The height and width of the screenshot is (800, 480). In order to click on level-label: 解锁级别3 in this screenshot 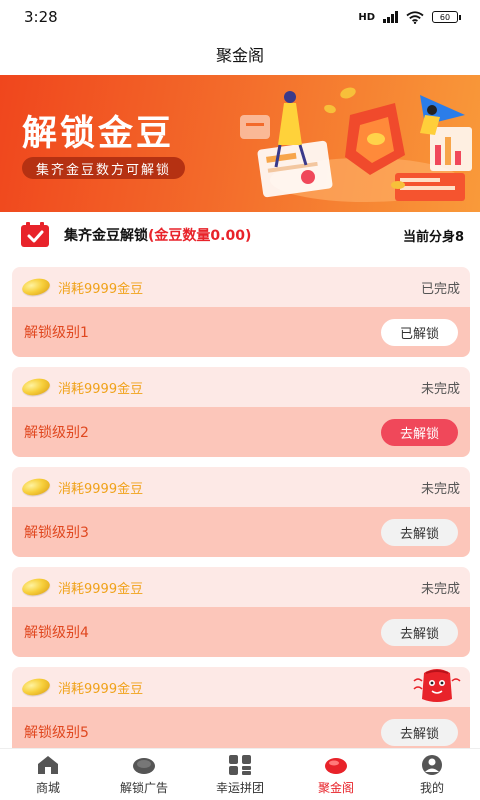, I will do `click(56, 533)`.